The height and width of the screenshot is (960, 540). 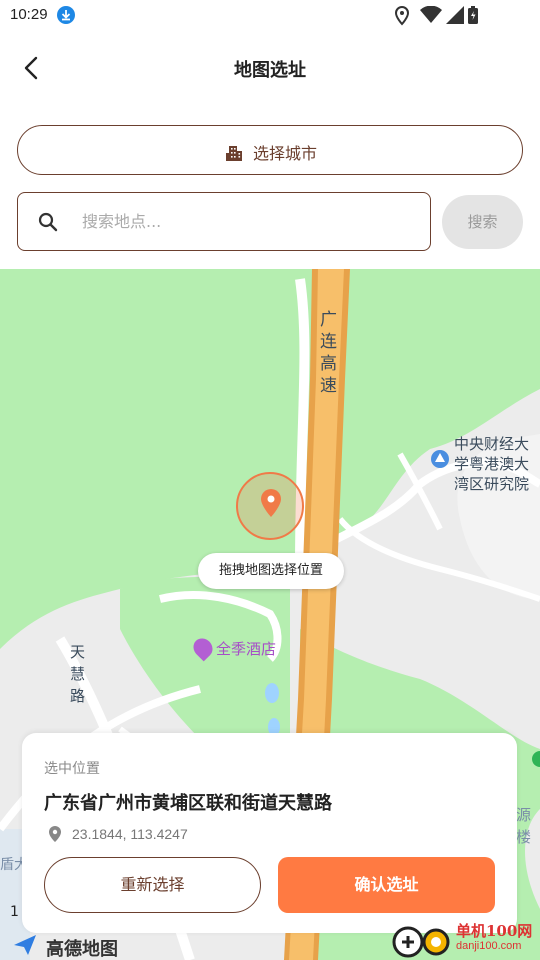 I want to click on select-city-label: 选择城市, so click(x=284, y=153).